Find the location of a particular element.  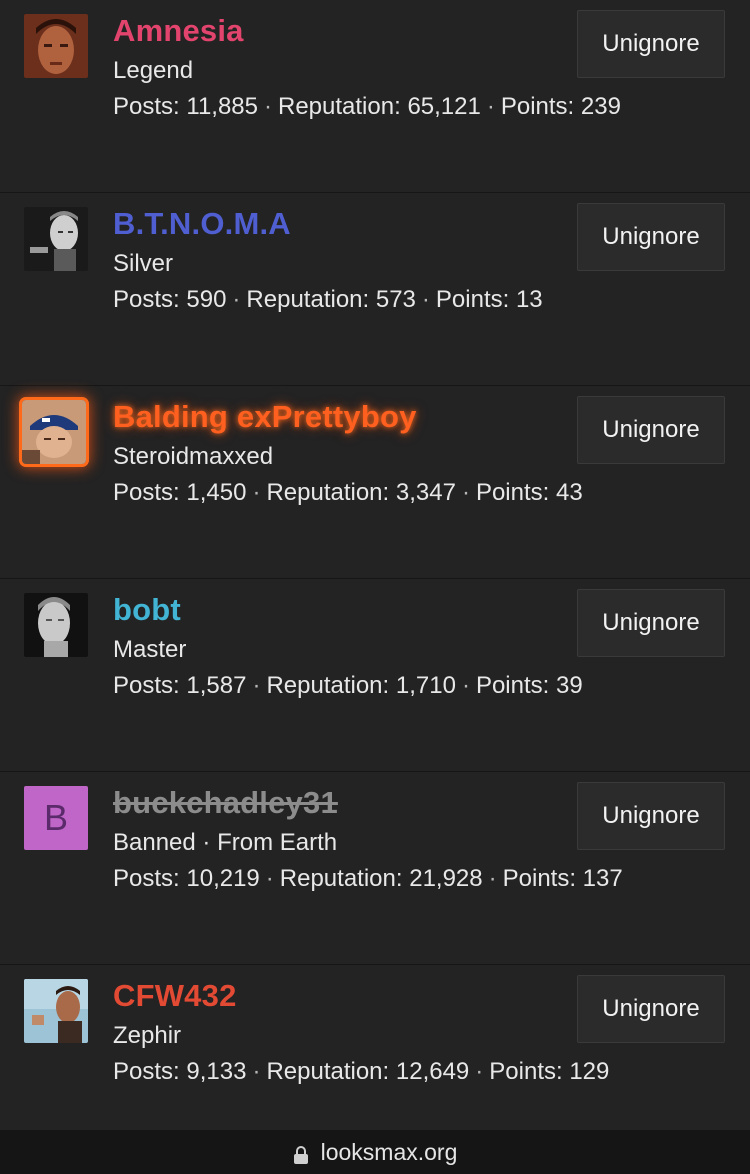

member-username: Balding exPrettyboy is located at coordinates (265, 417).